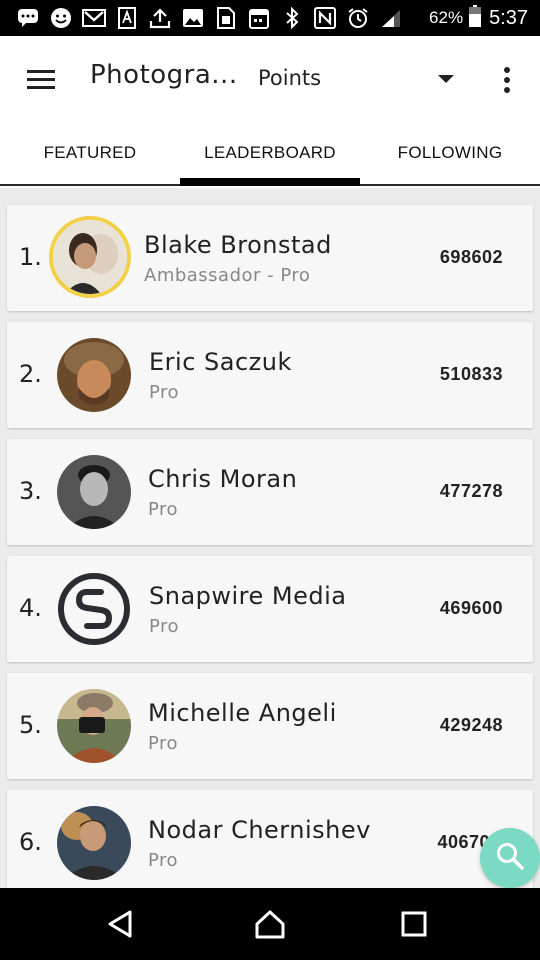 The image size is (540, 960). I want to click on notification-icons, so click(201, 18).